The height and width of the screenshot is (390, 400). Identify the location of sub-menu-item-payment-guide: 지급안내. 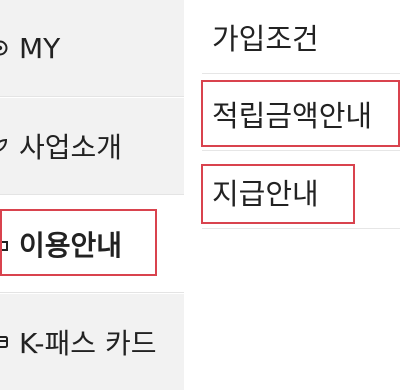
(301, 192).